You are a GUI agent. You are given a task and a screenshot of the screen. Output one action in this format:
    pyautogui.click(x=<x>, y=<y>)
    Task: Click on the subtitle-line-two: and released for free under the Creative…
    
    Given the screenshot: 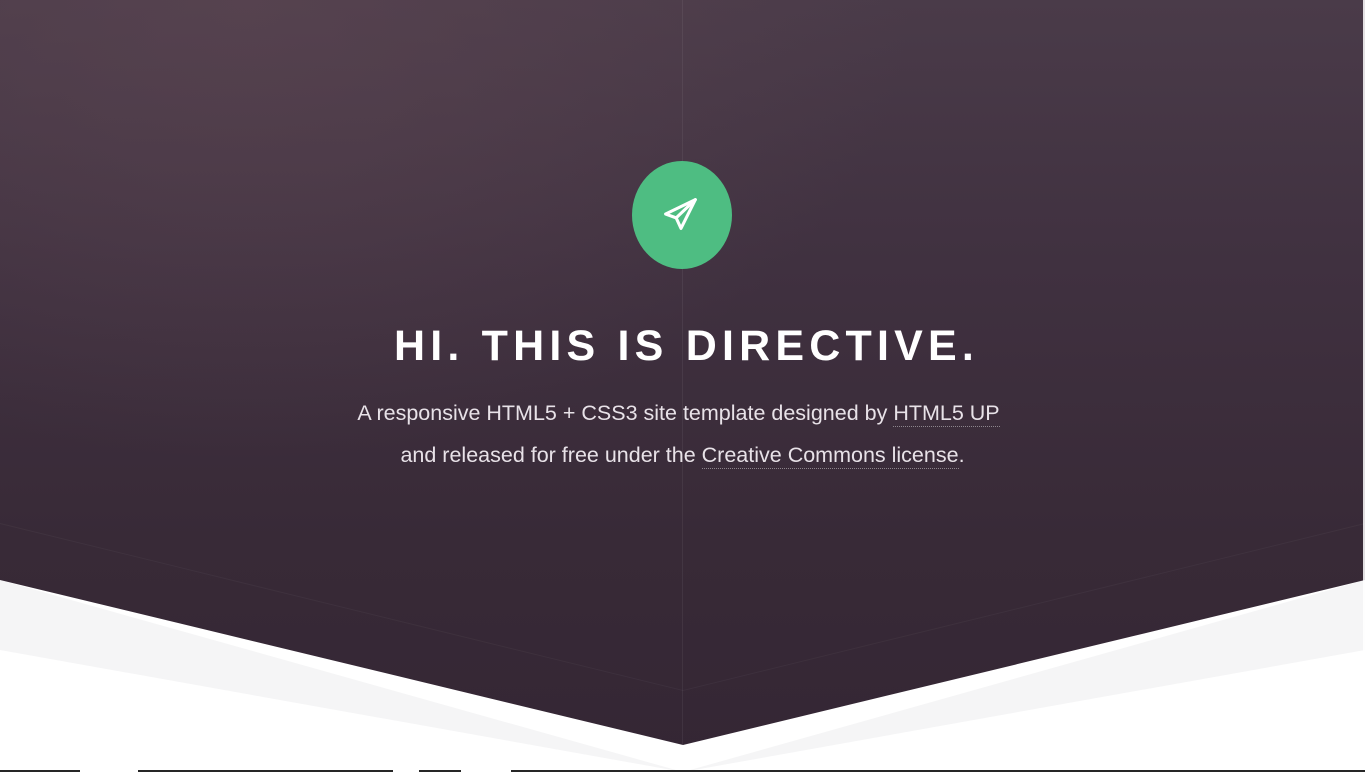 What is the action you would take?
    pyautogui.click(x=682, y=455)
    